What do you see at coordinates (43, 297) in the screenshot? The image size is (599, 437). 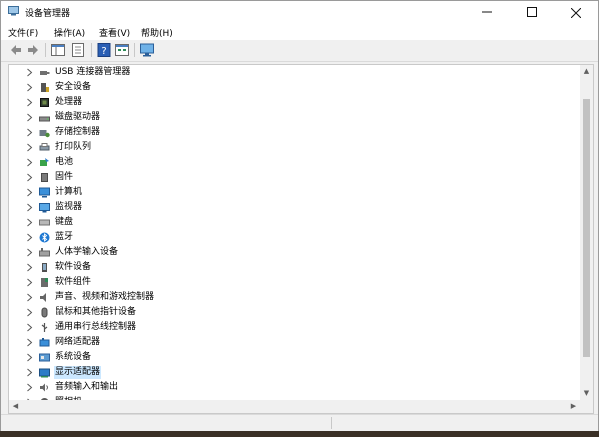 I see `sound-icon` at bounding box center [43, 297].